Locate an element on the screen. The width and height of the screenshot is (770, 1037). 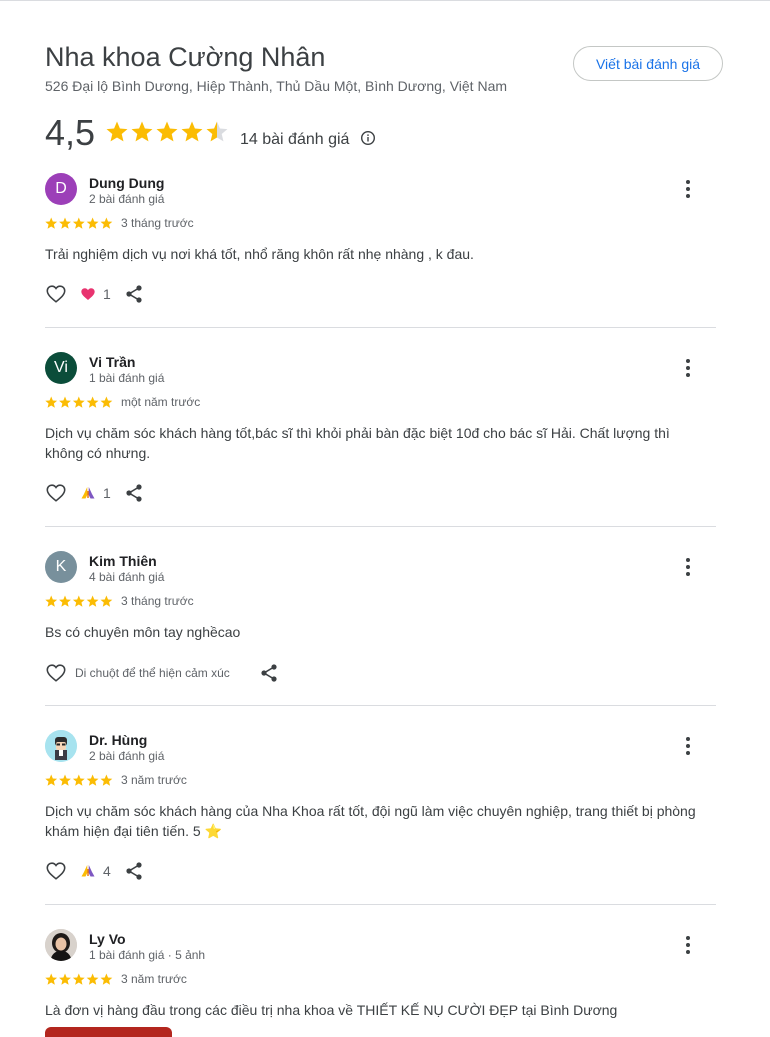
profile-photo-avatar is located at coordinates (61, 945).